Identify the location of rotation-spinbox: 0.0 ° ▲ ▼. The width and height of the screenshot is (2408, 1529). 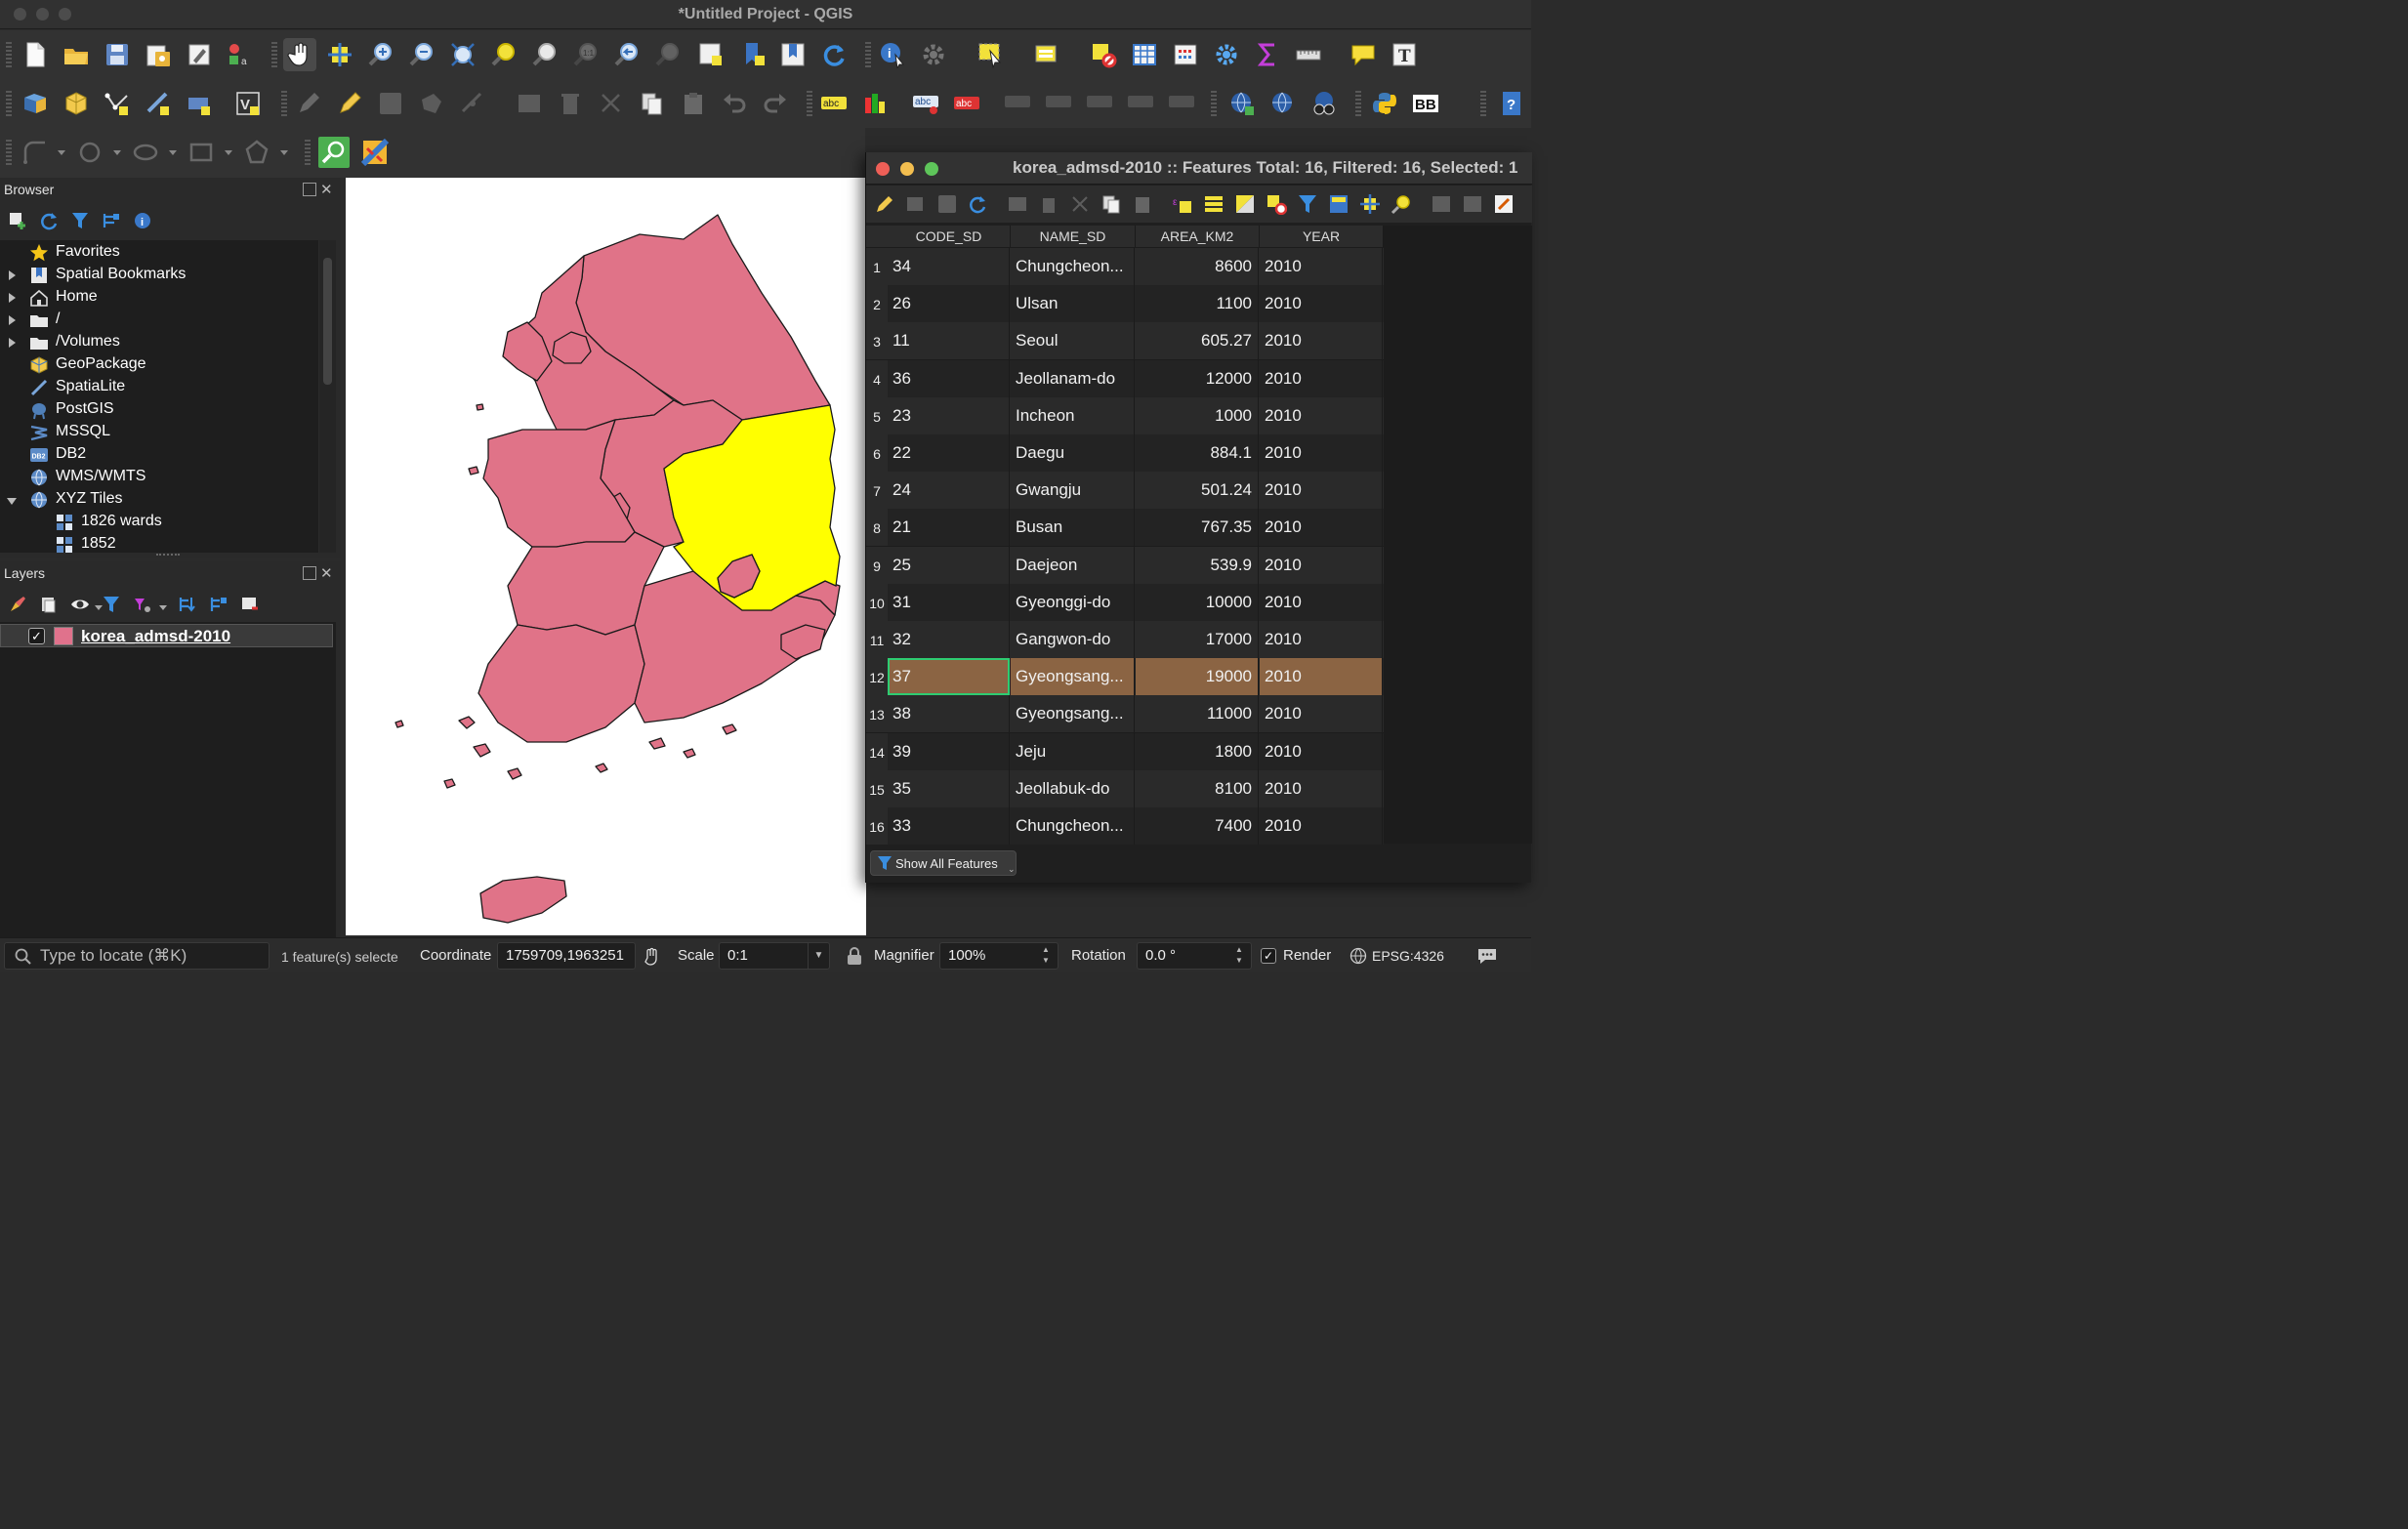
(1195, 956).